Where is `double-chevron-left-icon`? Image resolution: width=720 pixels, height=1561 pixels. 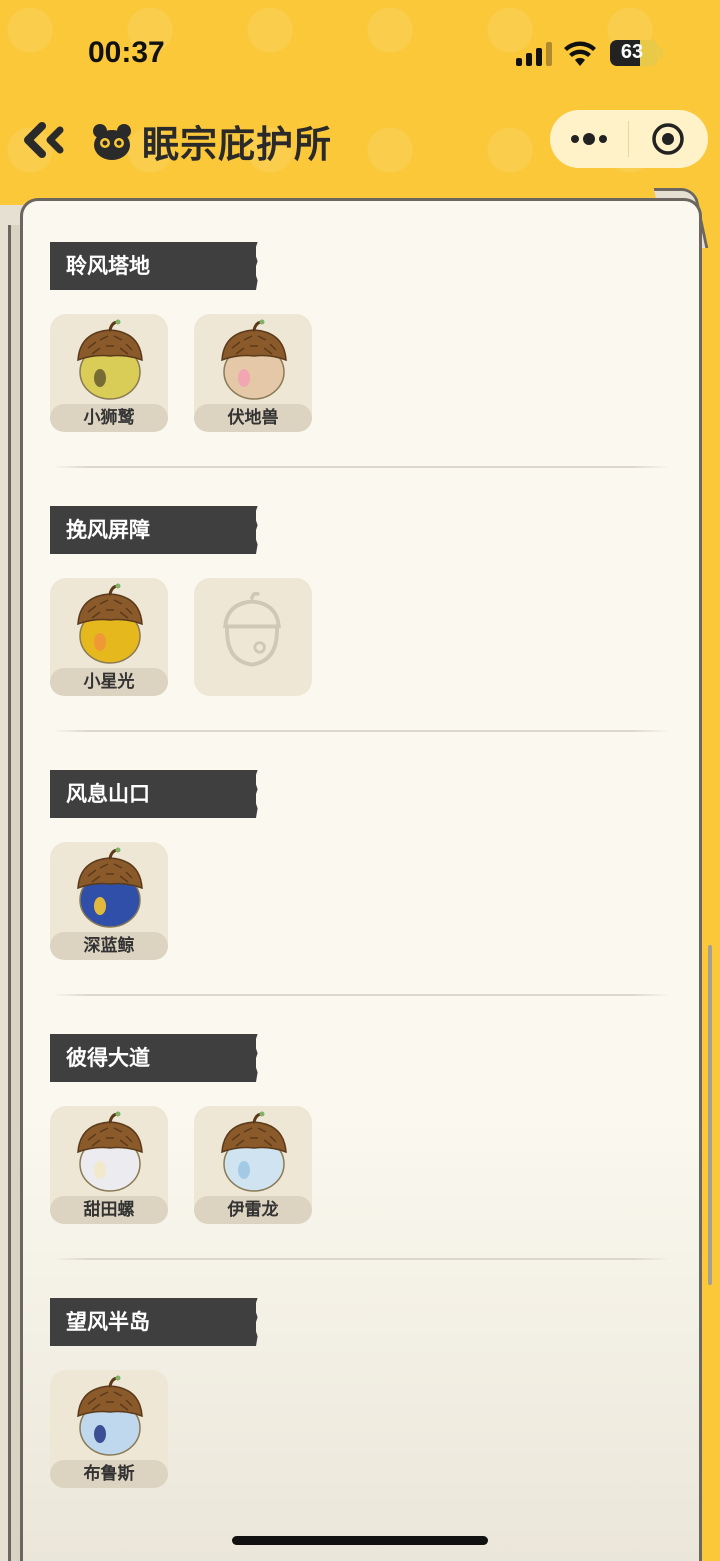 double-chevron-left-icon is located at coordinates (44, 140).